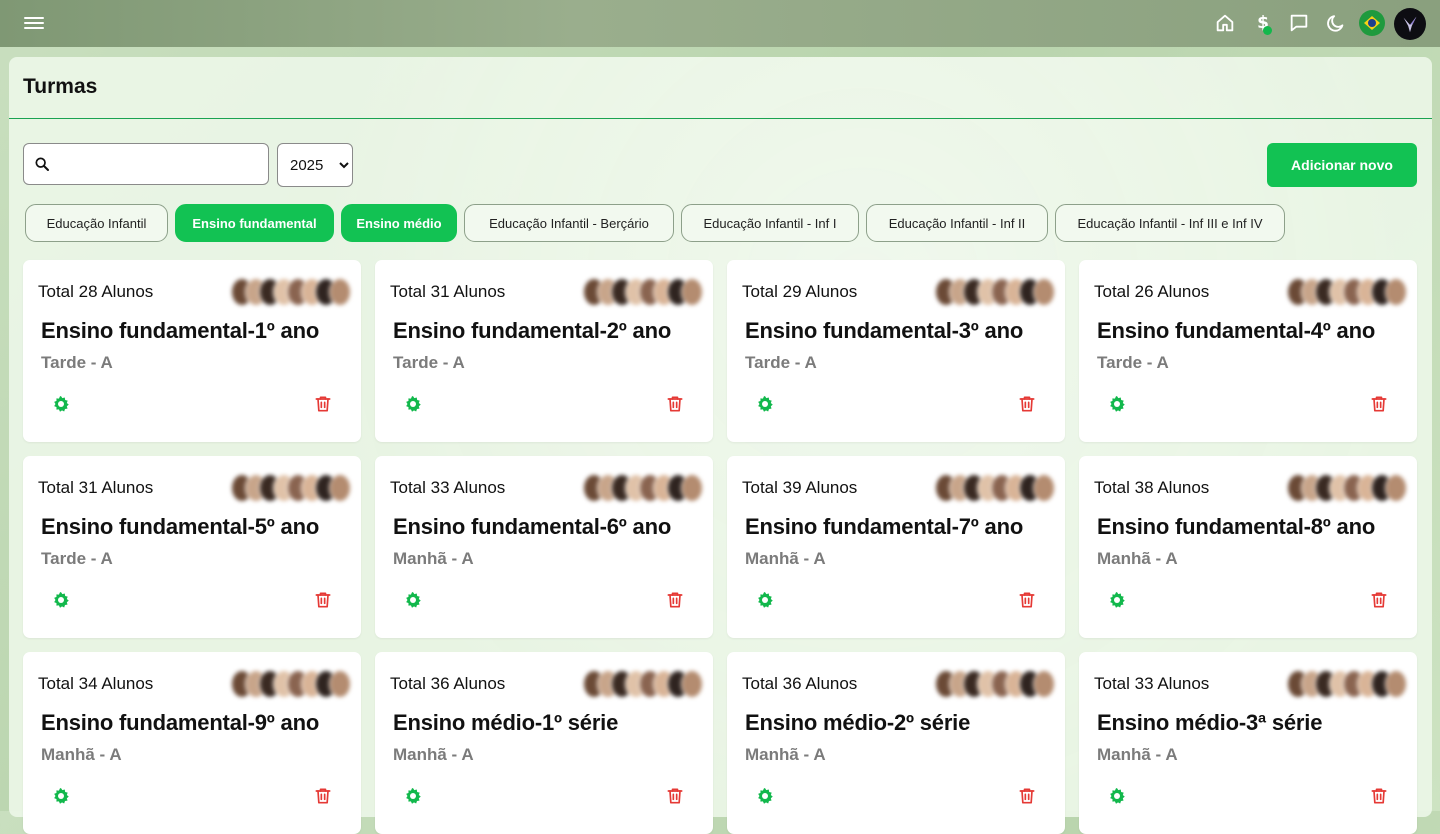  Describe the element at coordinates (532, 330) in the screenshot. I see `class-name: Ensino fundamental-2º ano` at that location.